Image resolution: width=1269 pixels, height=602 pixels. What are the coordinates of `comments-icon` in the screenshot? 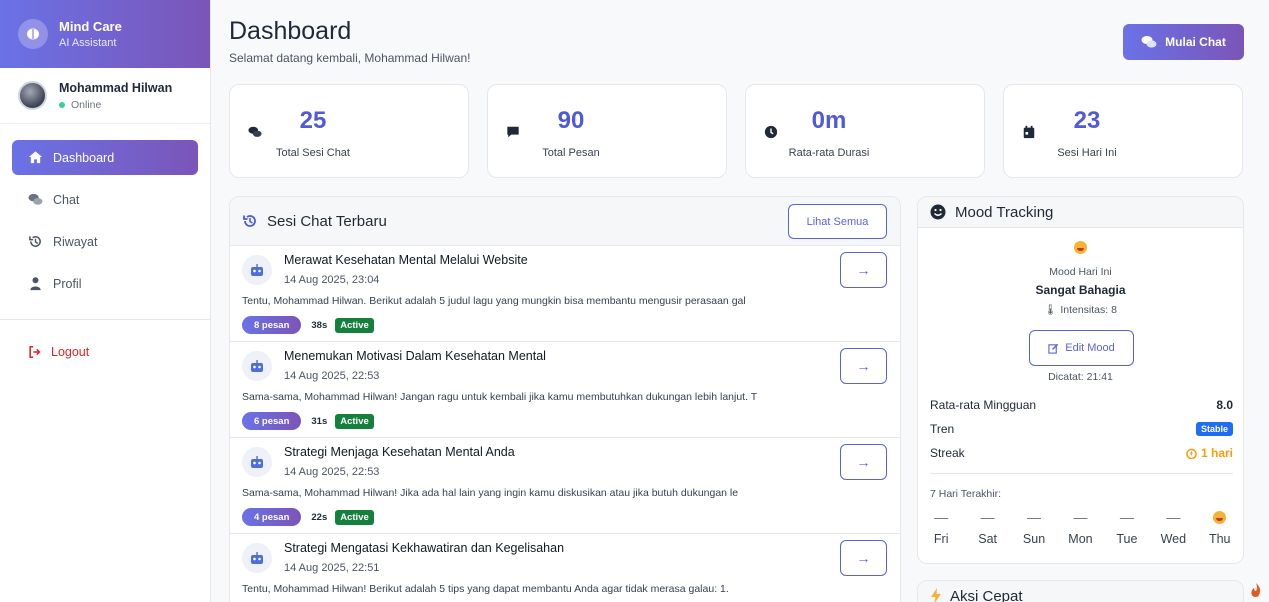 It's located at (1149, 42).